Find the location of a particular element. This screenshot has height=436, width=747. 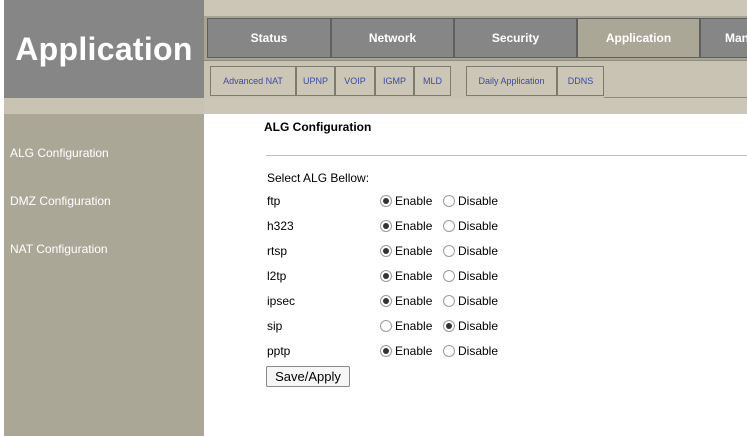

save-apply-button: Save/Apply is located at coordinates (308, 376).